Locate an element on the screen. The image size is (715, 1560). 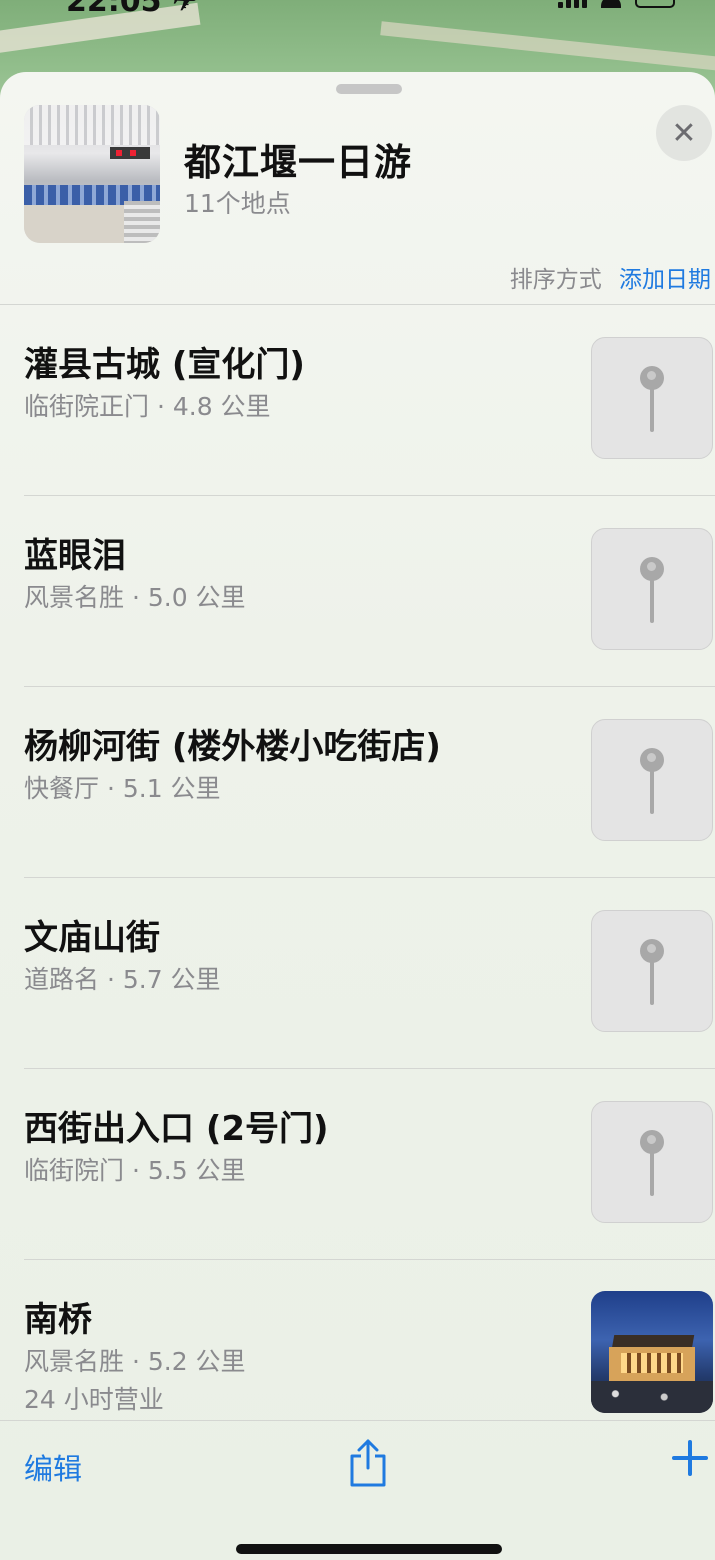
cellular-signal-icon is located at coordinates (572, 4).